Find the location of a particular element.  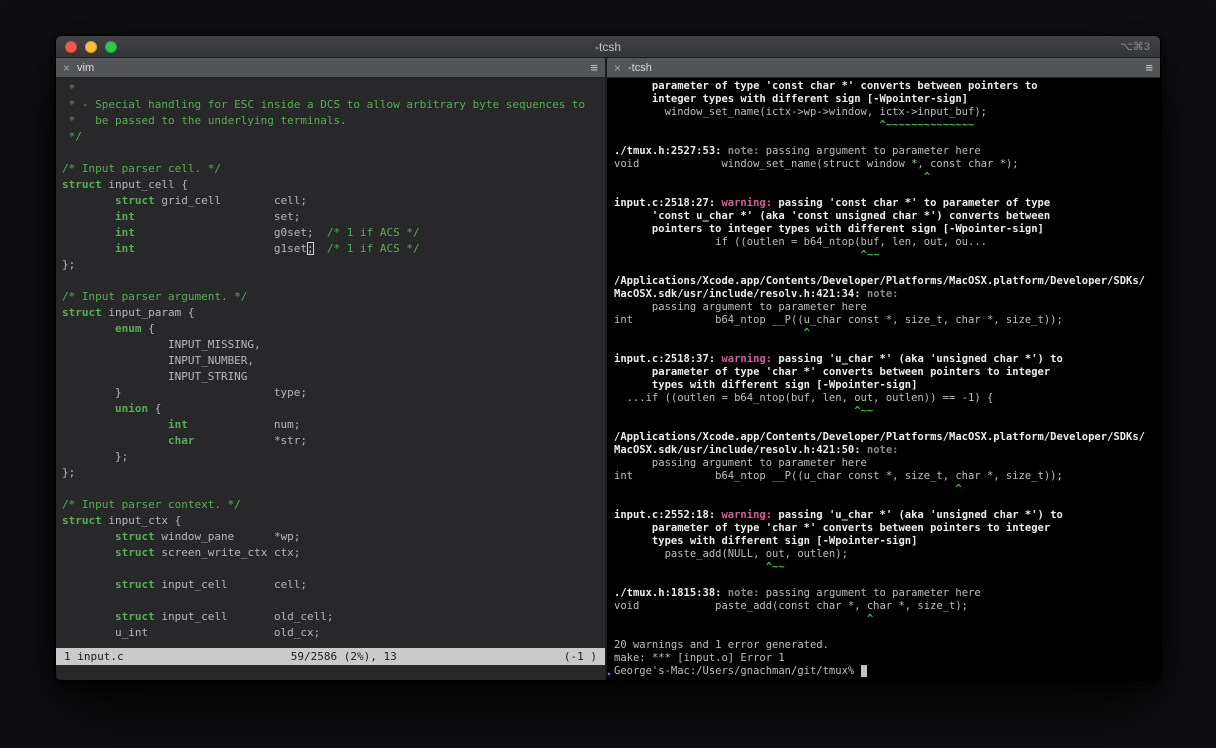

window-title: -tcsh is located at coordinates (607, 46).